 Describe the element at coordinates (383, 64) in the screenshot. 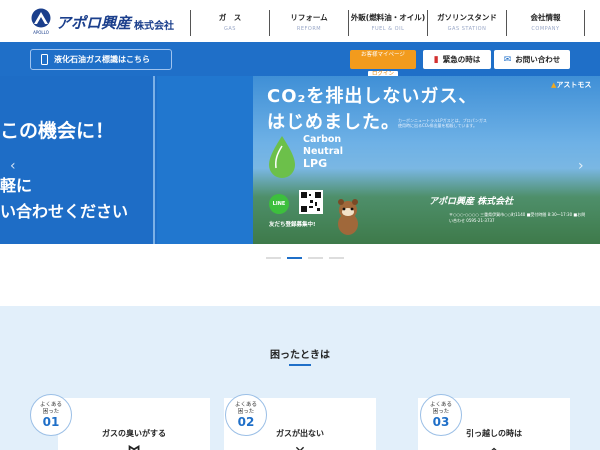

I see `mypage-login-button: お客様マイページ ログイン` at that location.